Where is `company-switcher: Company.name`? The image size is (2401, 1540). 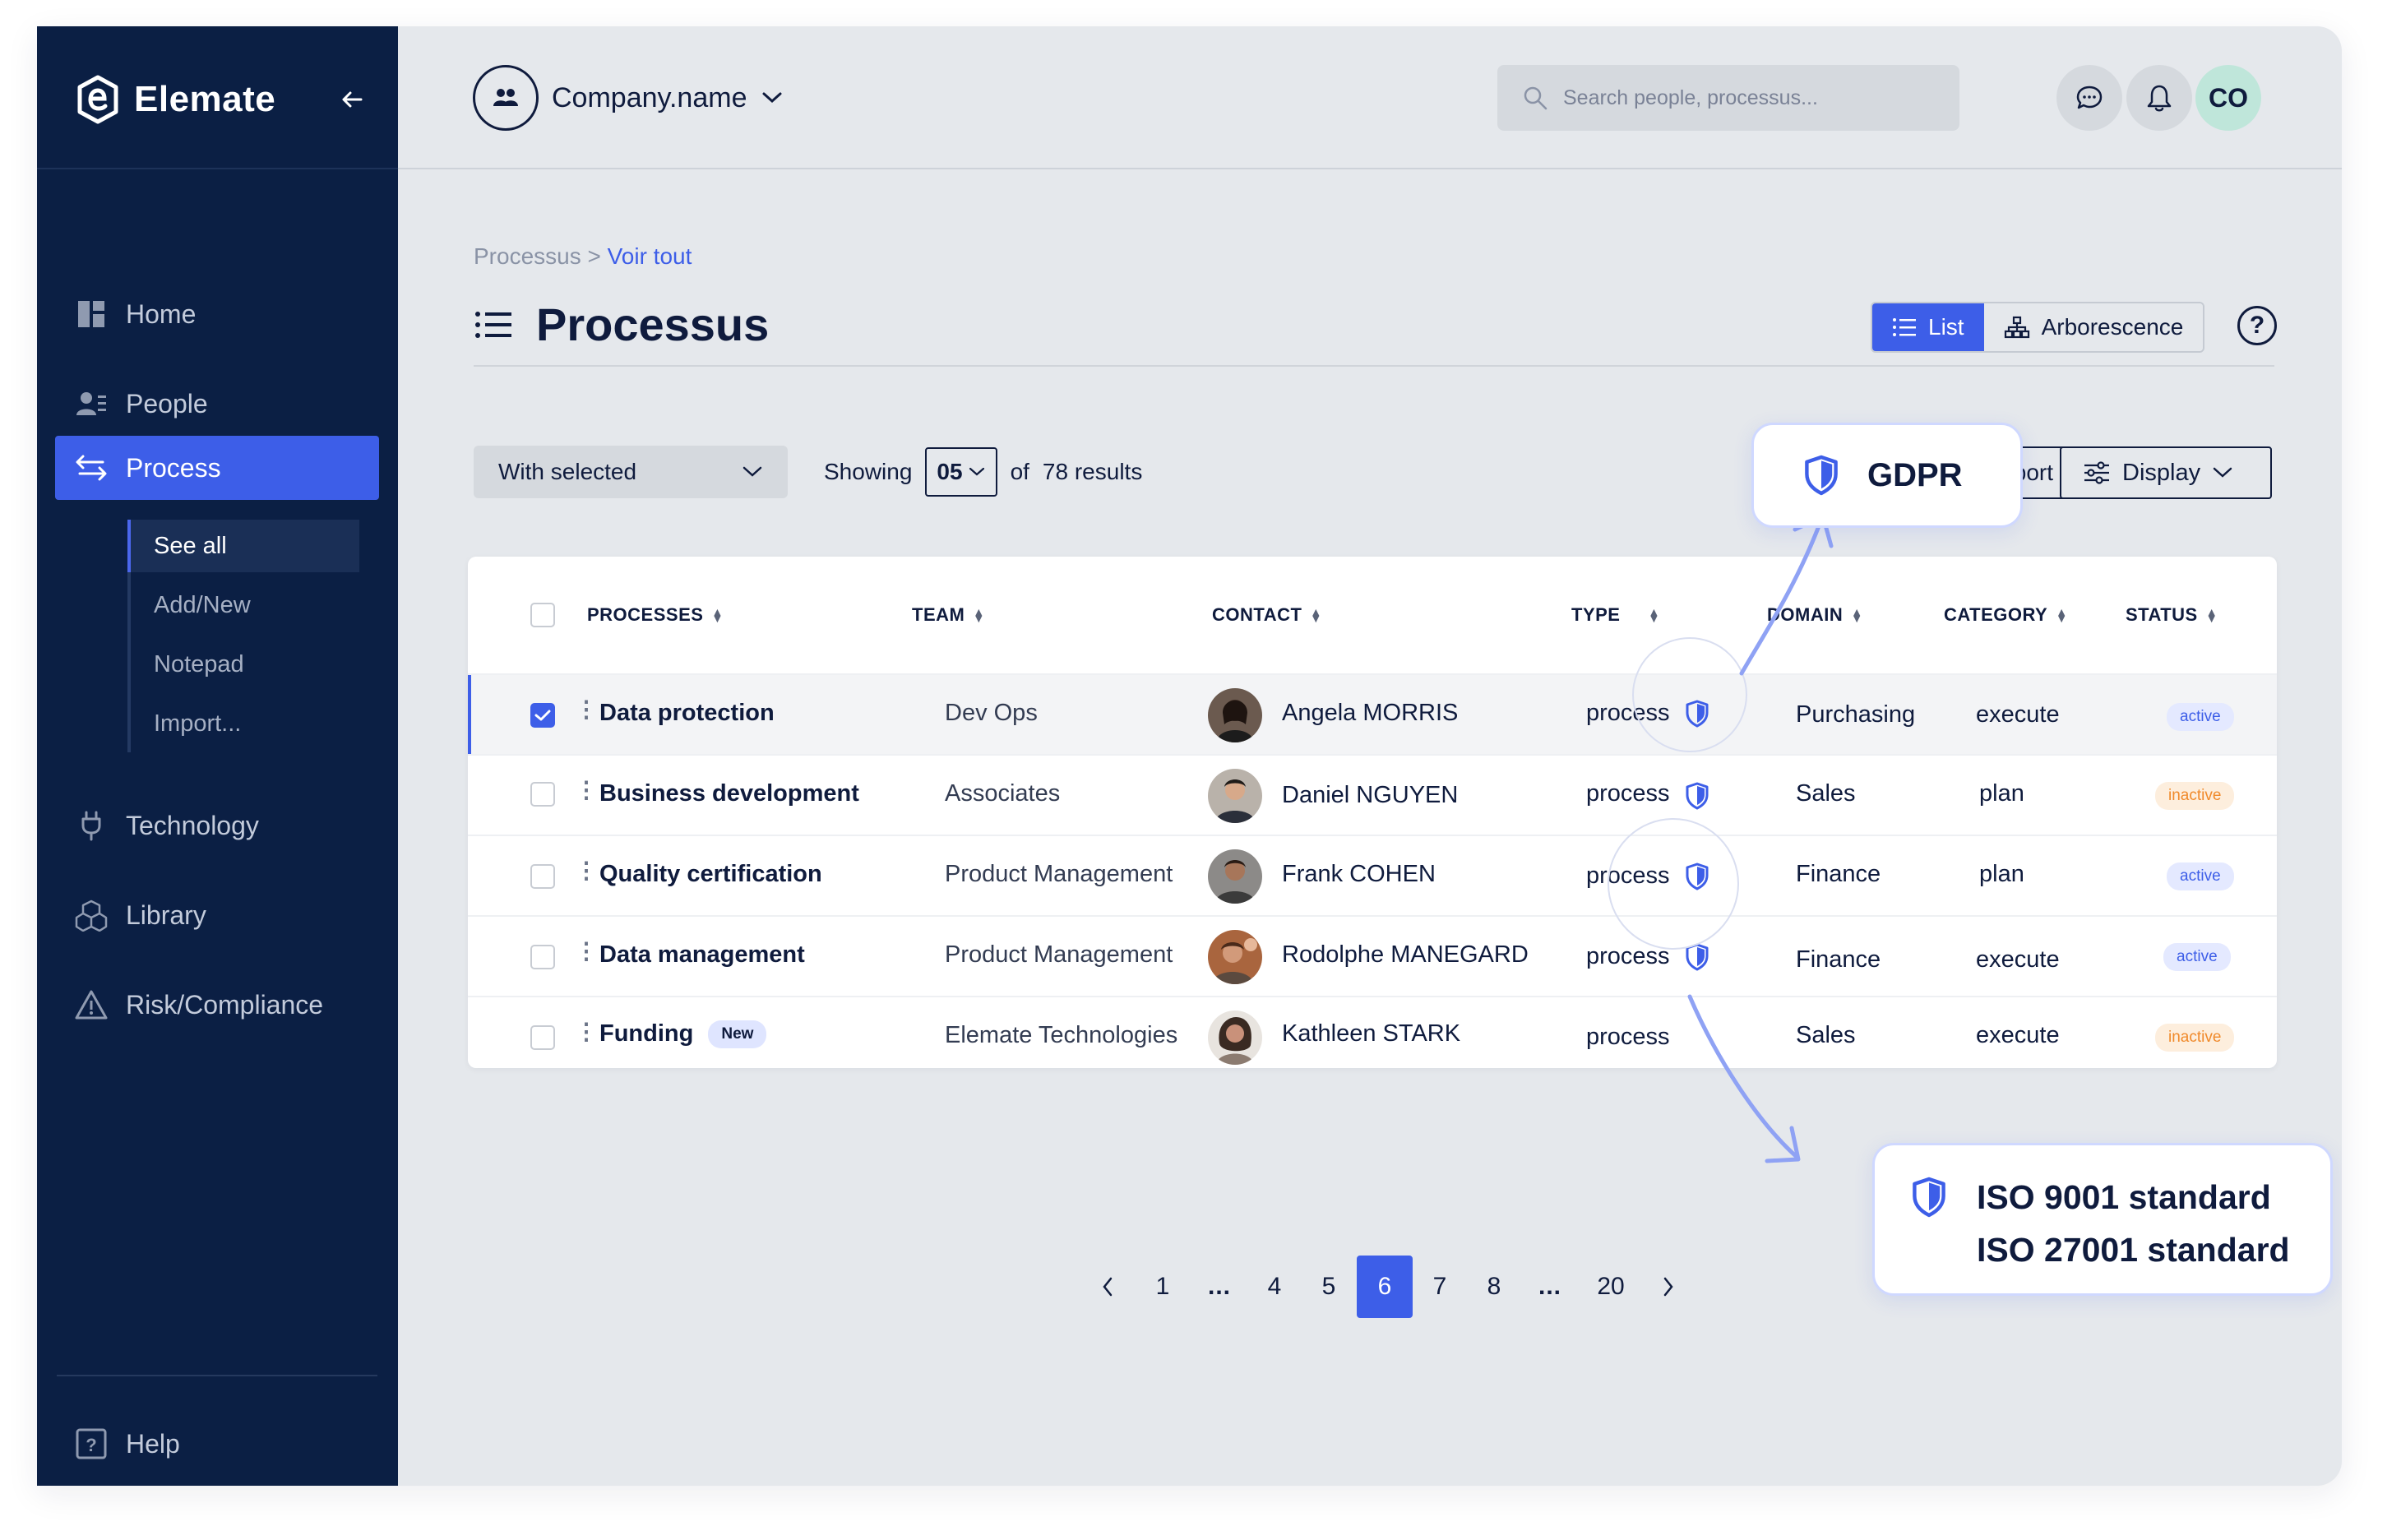
company-switcher: Company.name is located at coordinates (628, 98).